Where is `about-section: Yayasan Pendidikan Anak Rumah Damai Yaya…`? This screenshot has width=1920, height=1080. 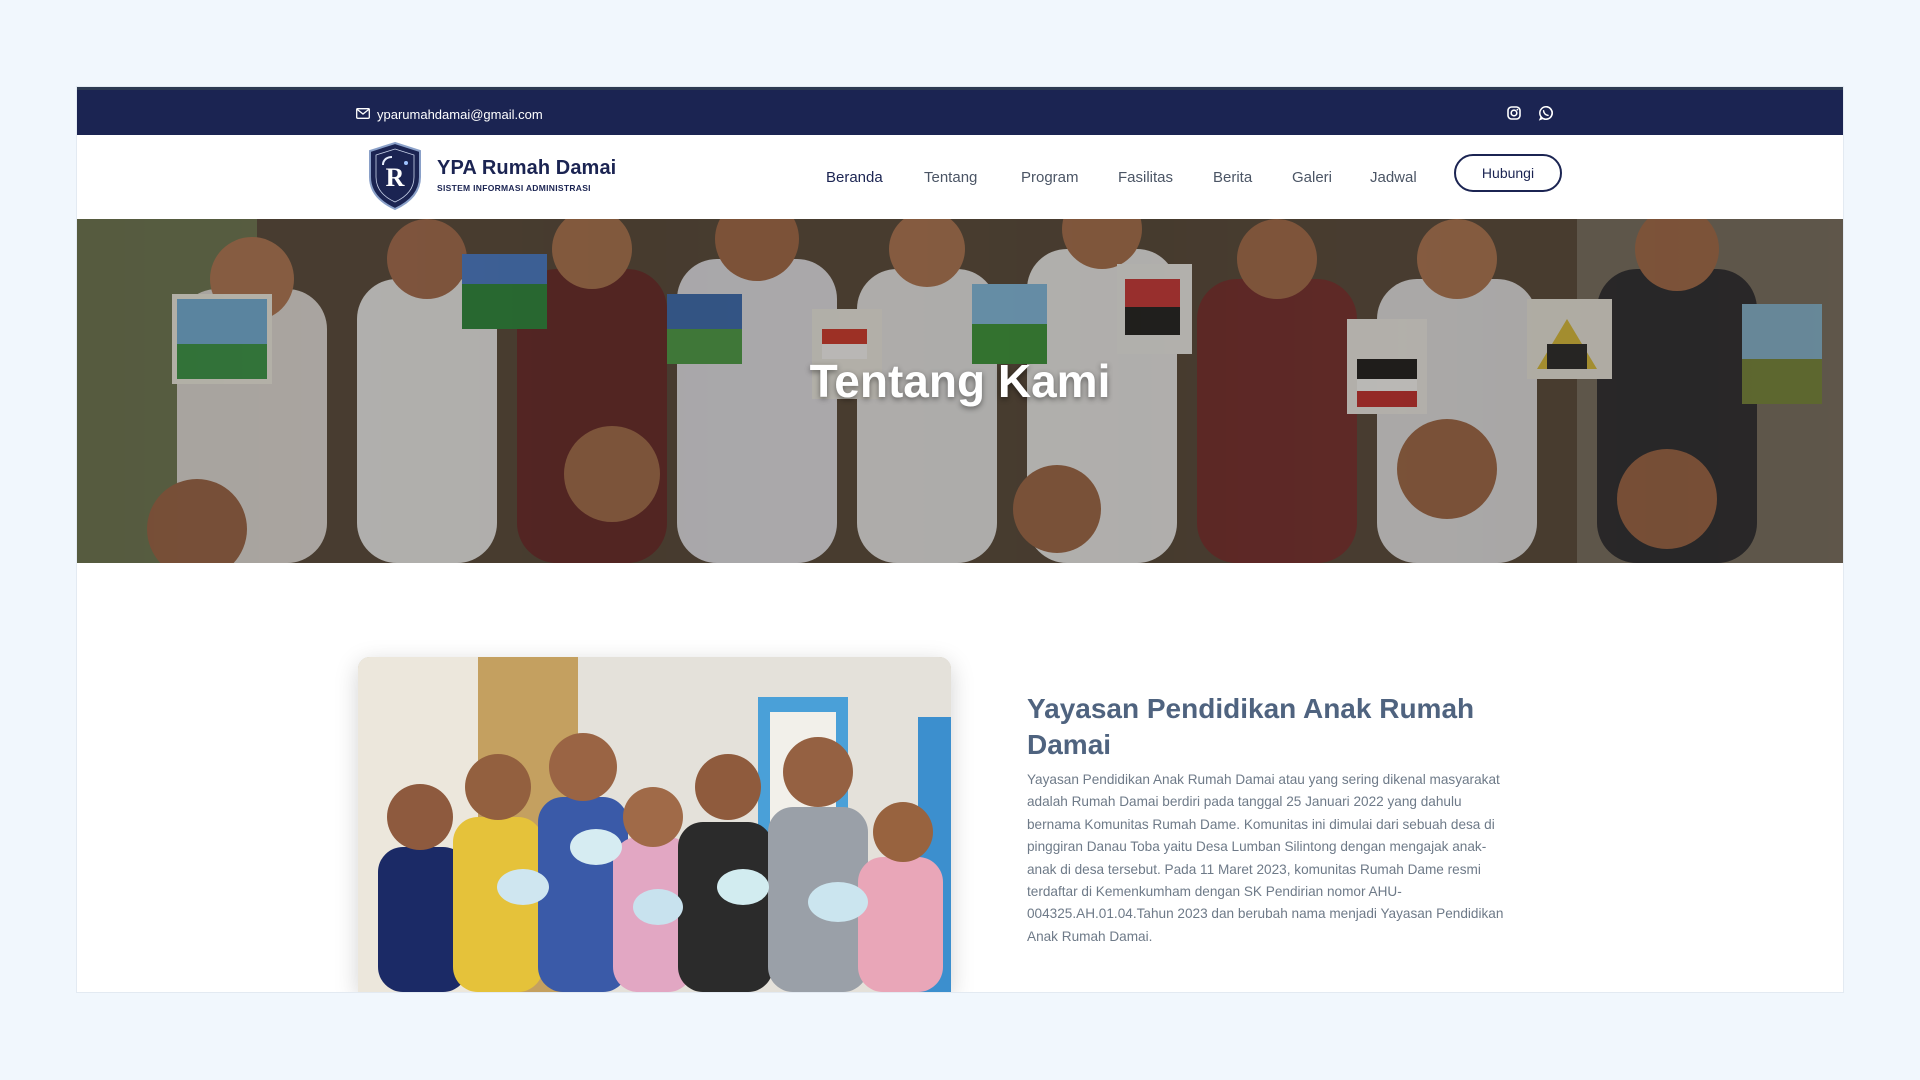 about-section: Yayasan Pendidikan Anak Rumah Damai Yaya… is located at coordinates (1267, 819).